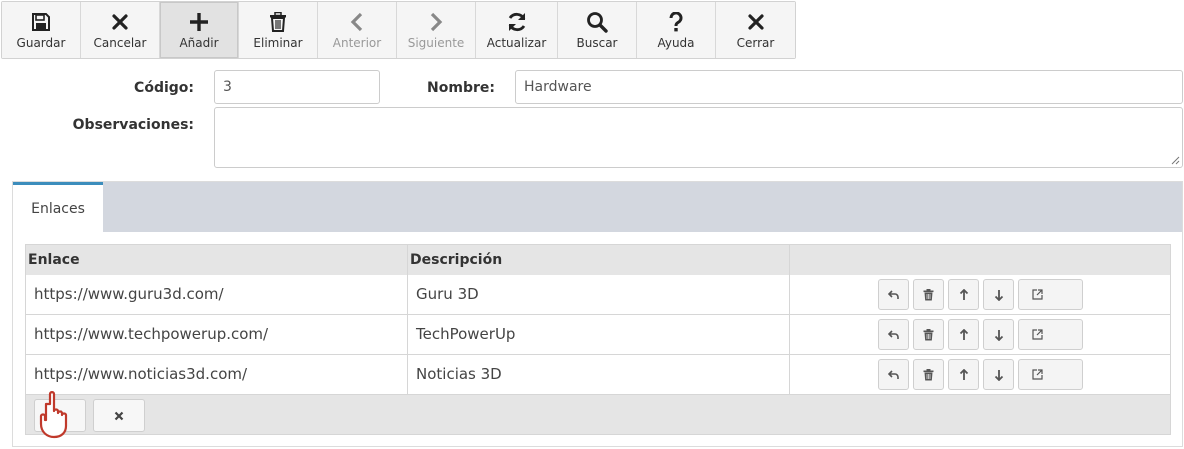 This screenshot has width=1184, height=449. I want to click on eliminar-button: Eliminar, so click(278, 30).